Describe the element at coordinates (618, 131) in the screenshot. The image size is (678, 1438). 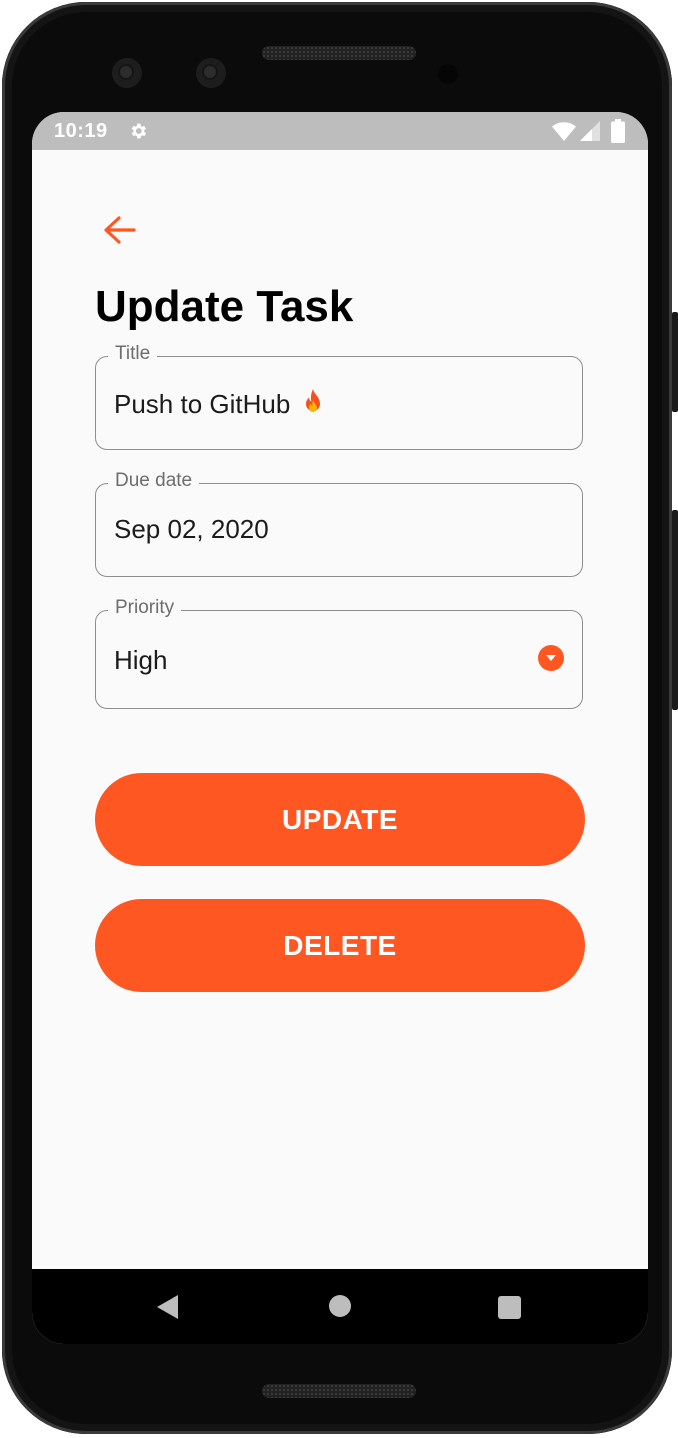
I see `battery-icon` at that location.